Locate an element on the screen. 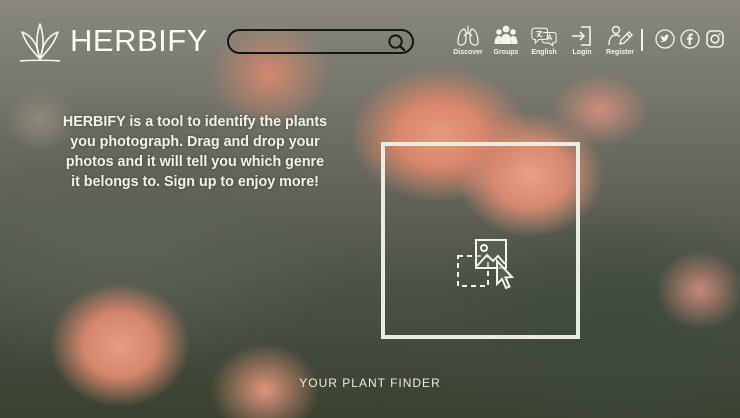 The height and width of the screenshot is (418, 740). nav-register: Register is located at coordinates (620, 40).